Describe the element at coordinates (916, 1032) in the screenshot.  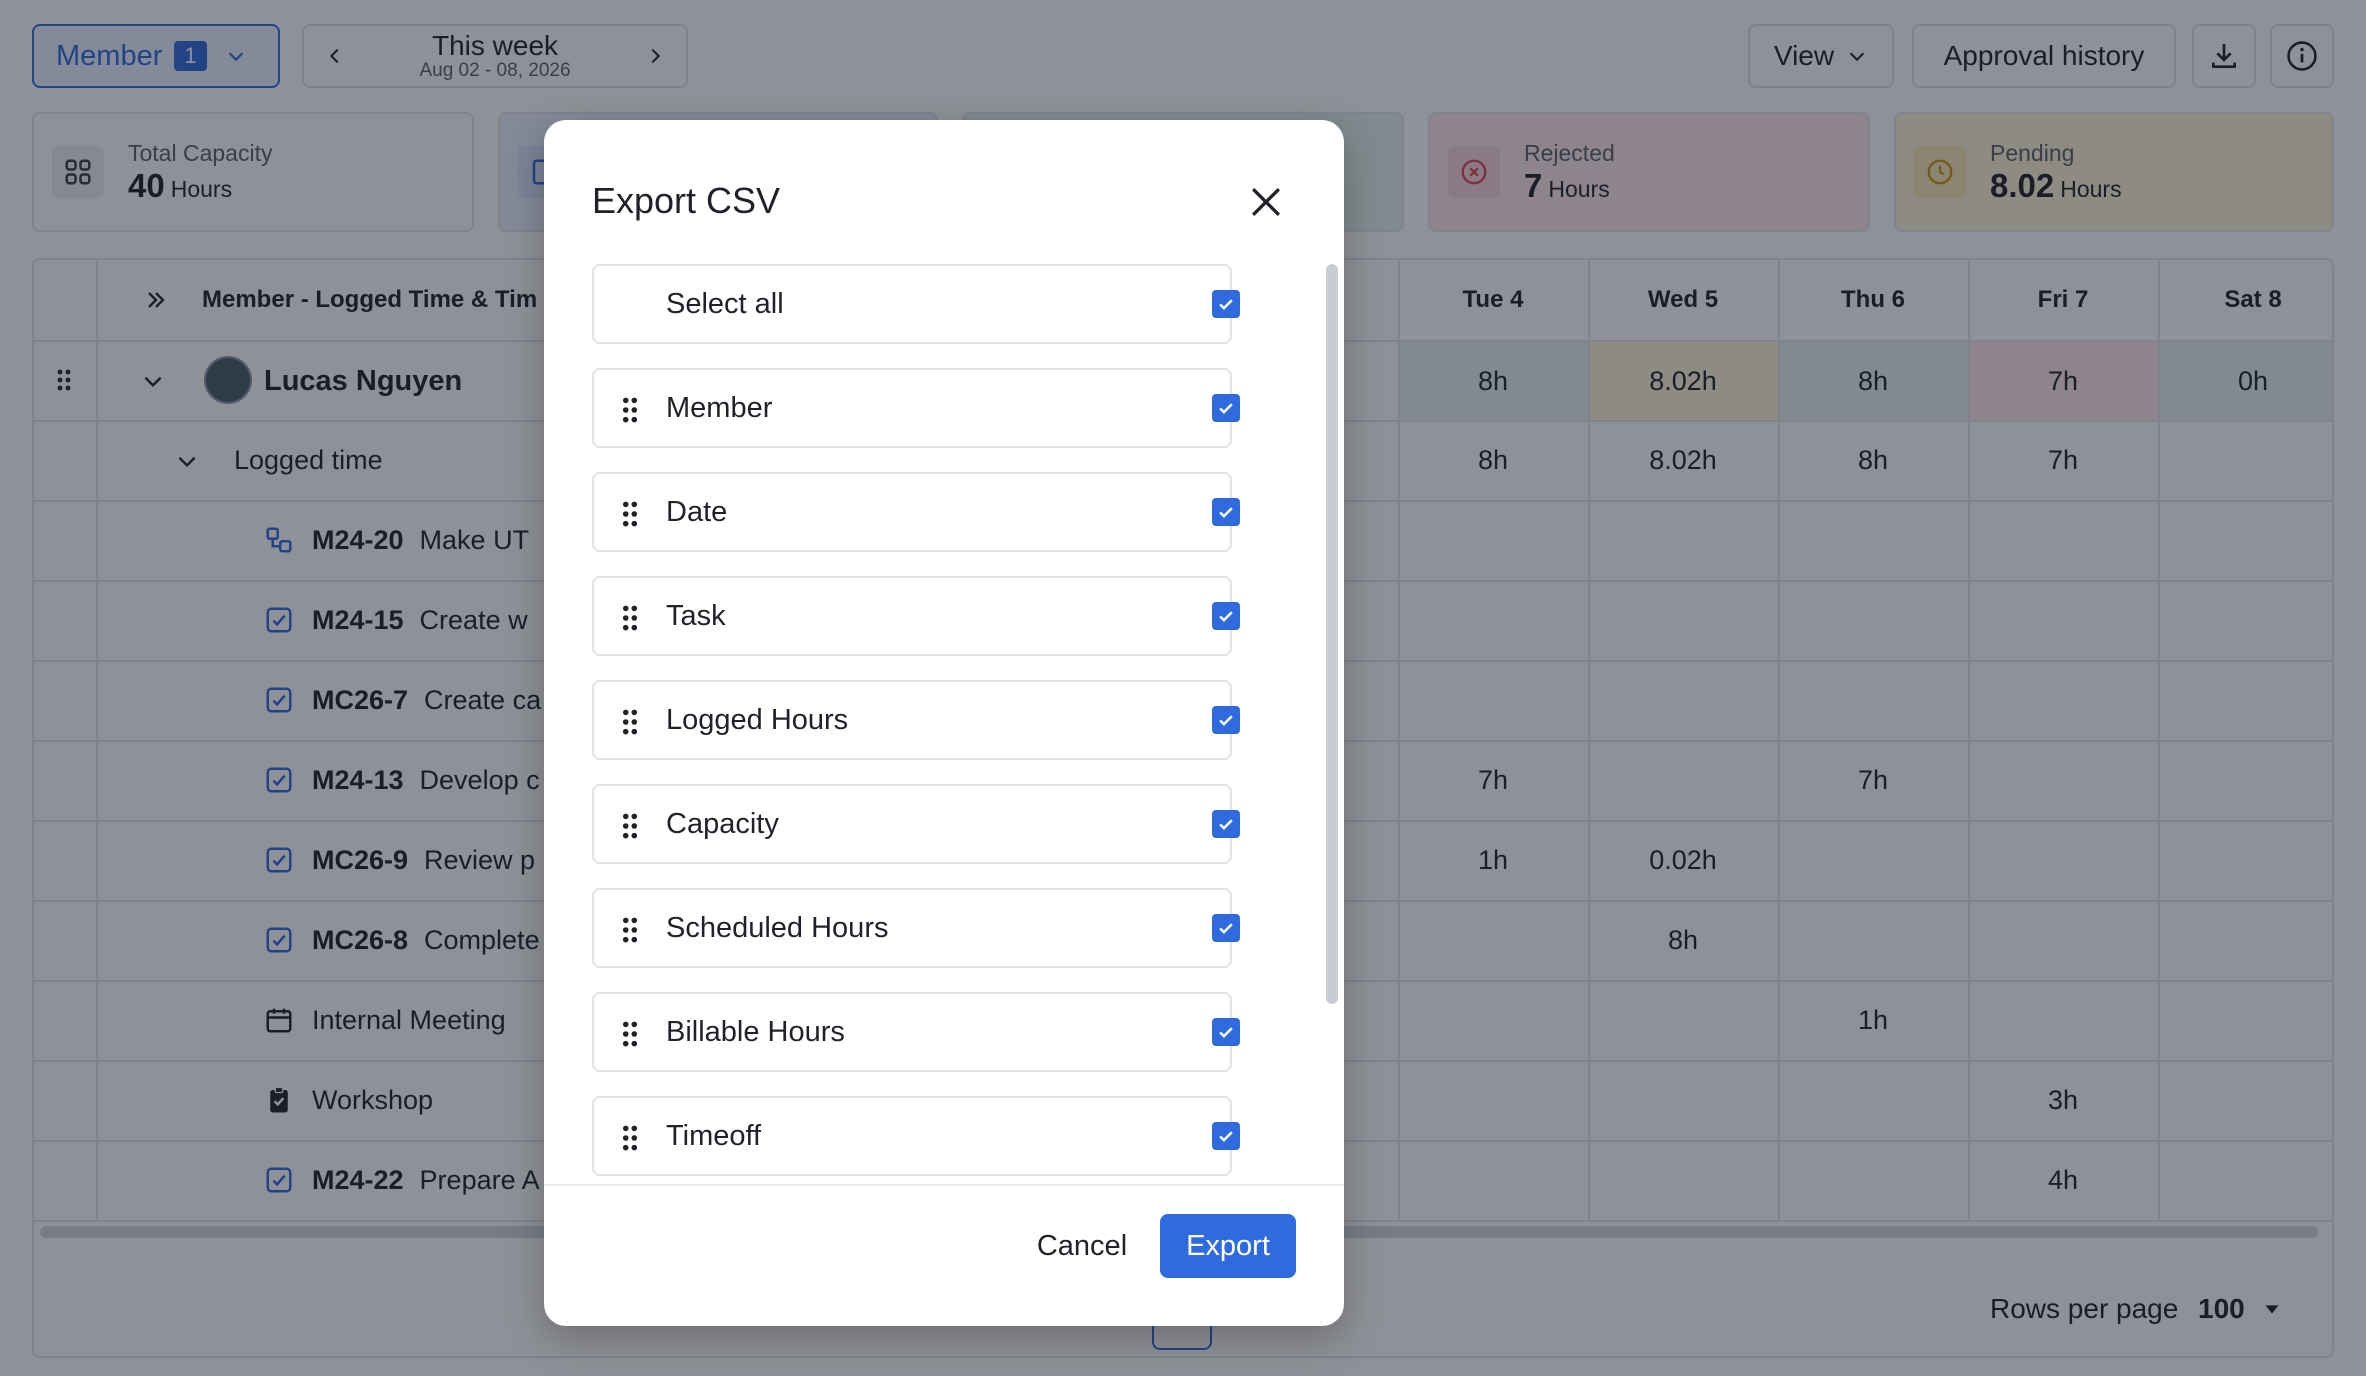
I see `export-option-billable-hours: Billable Hours` at that location.